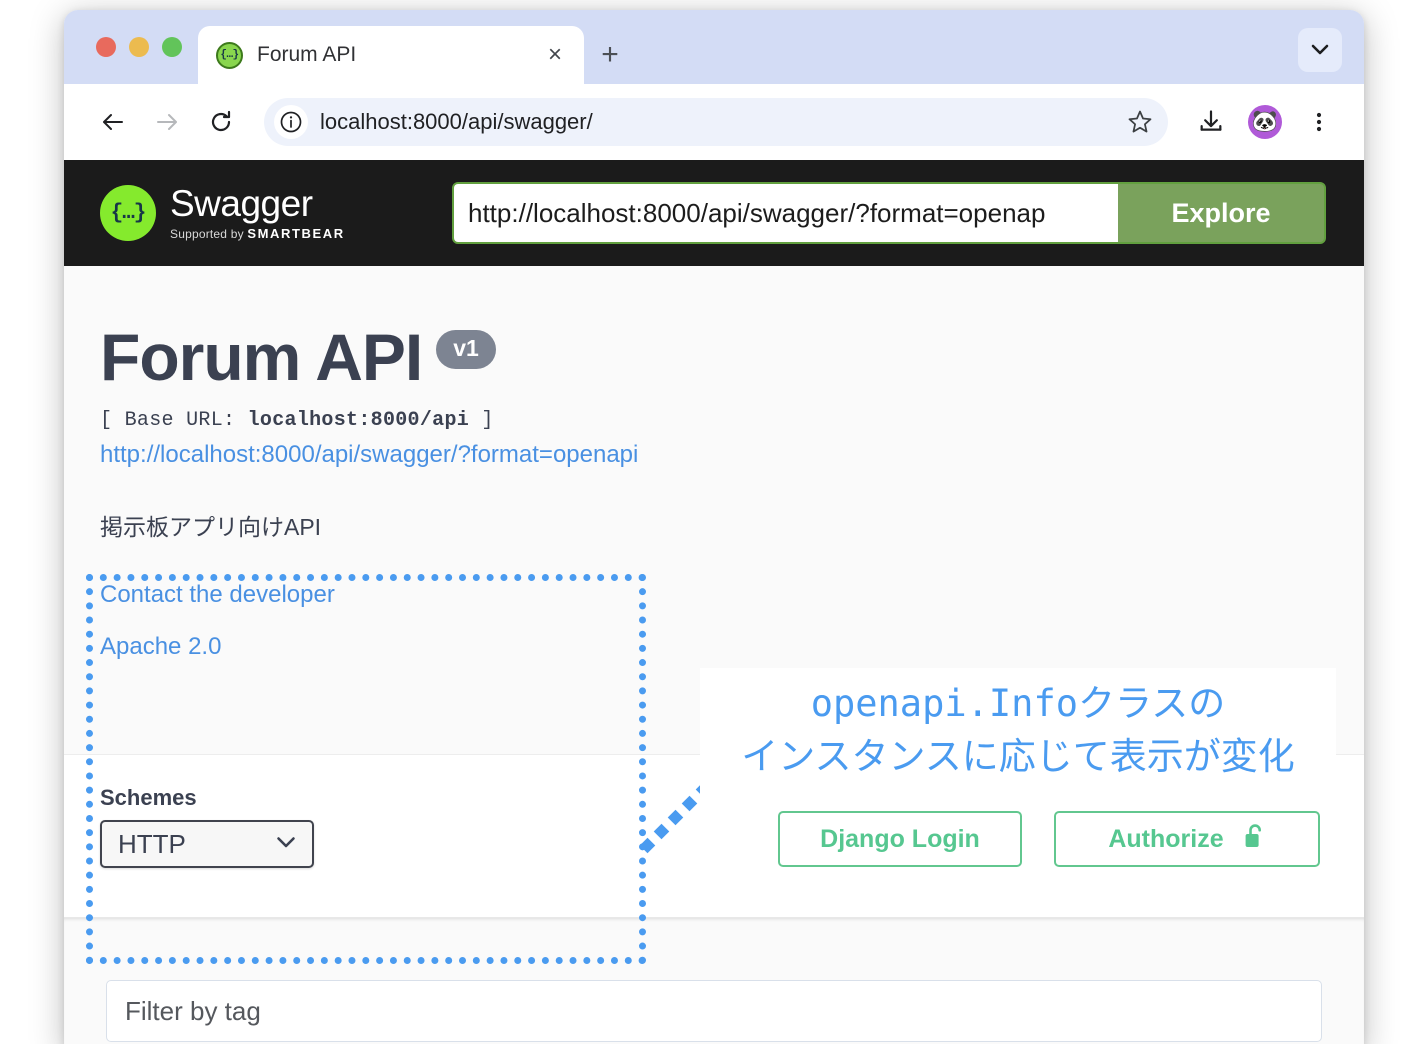  I want to click on close-icon: ×, so click(555, 55).